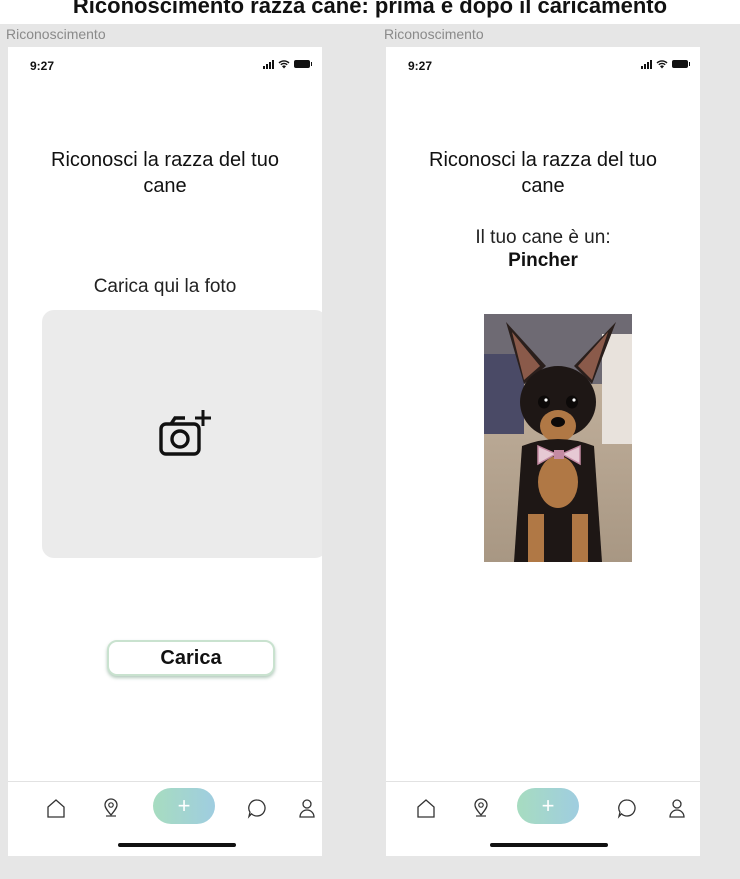 The width and height of the screenshot is (740, 879). What do you see at coordinates (558, 438) in the screenshot?
I see `dog-photo` at bounding box center [558, 438].